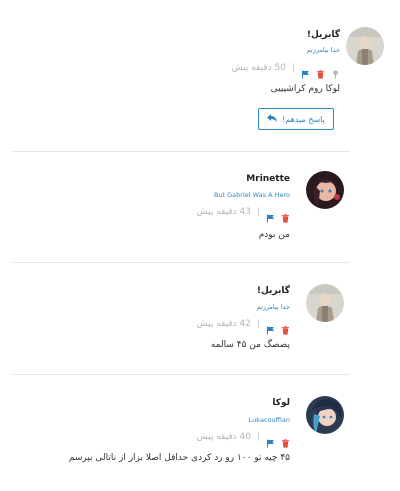 This screenshot has width=400, height=491. Describe the element at coordinates (251, 195) in the screenshot. I see `comment-author-subtitle: But Gabriel Was A Hero` at that location.